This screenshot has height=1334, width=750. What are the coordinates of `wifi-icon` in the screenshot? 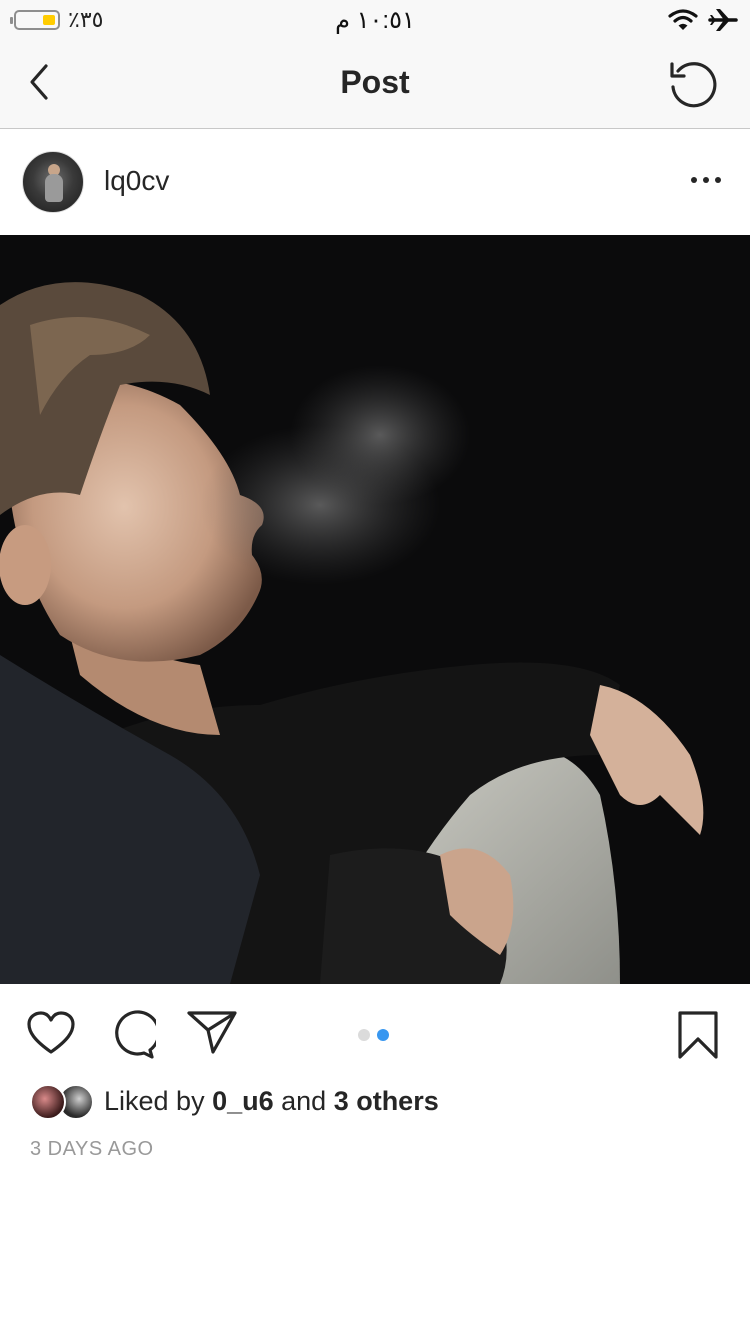 It's located at (683, 19).